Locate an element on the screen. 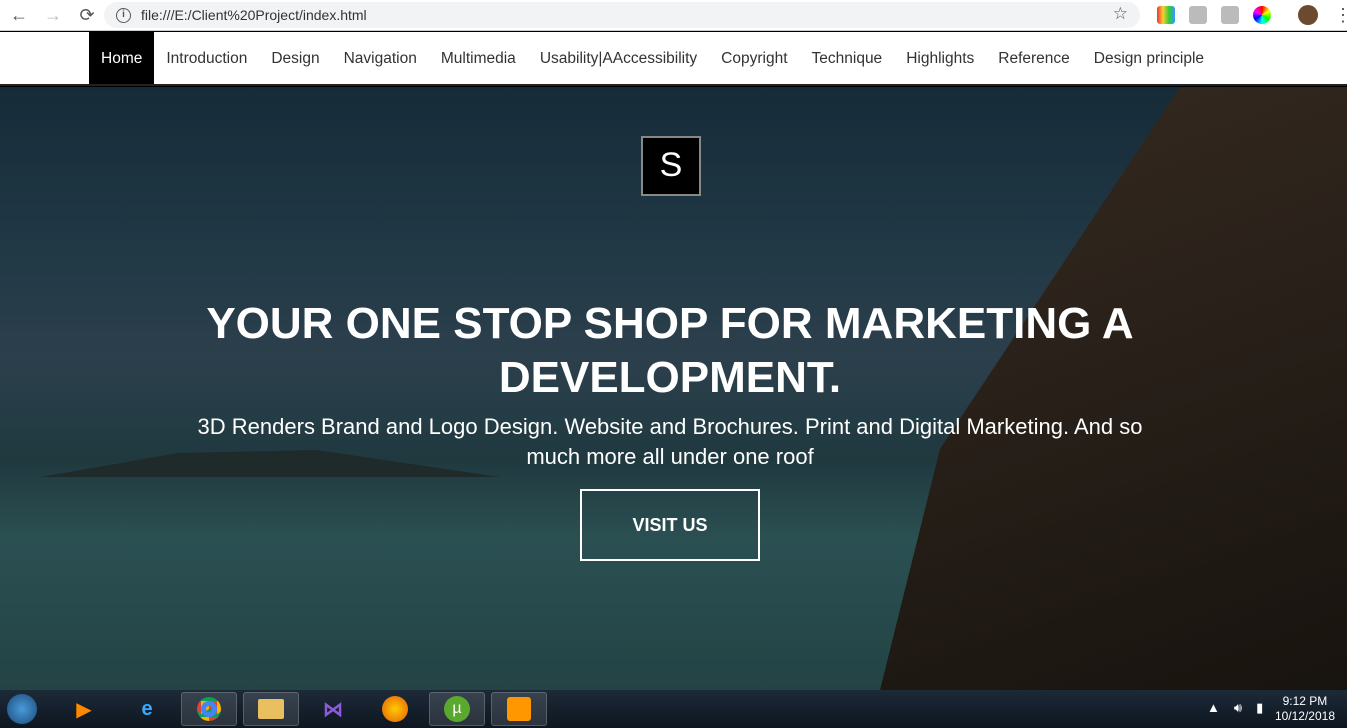 The image size is (1347, 728). clock-date: 10/12/2018 is located at coordinates (1304, 716).